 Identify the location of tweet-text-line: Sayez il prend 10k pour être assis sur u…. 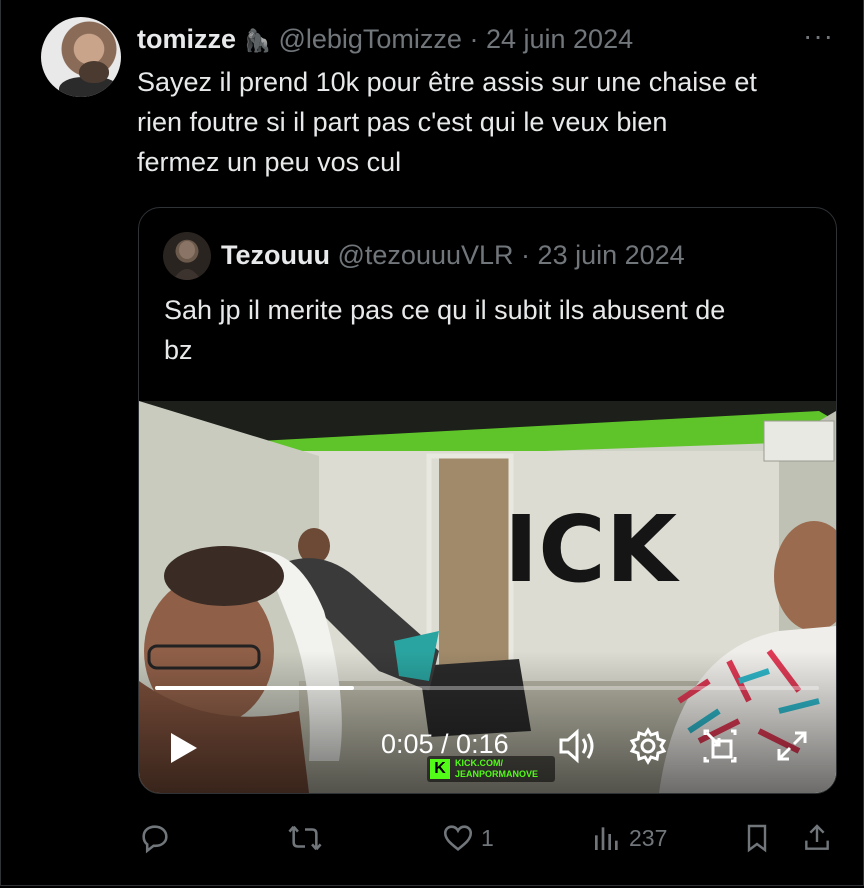
(447, 82).